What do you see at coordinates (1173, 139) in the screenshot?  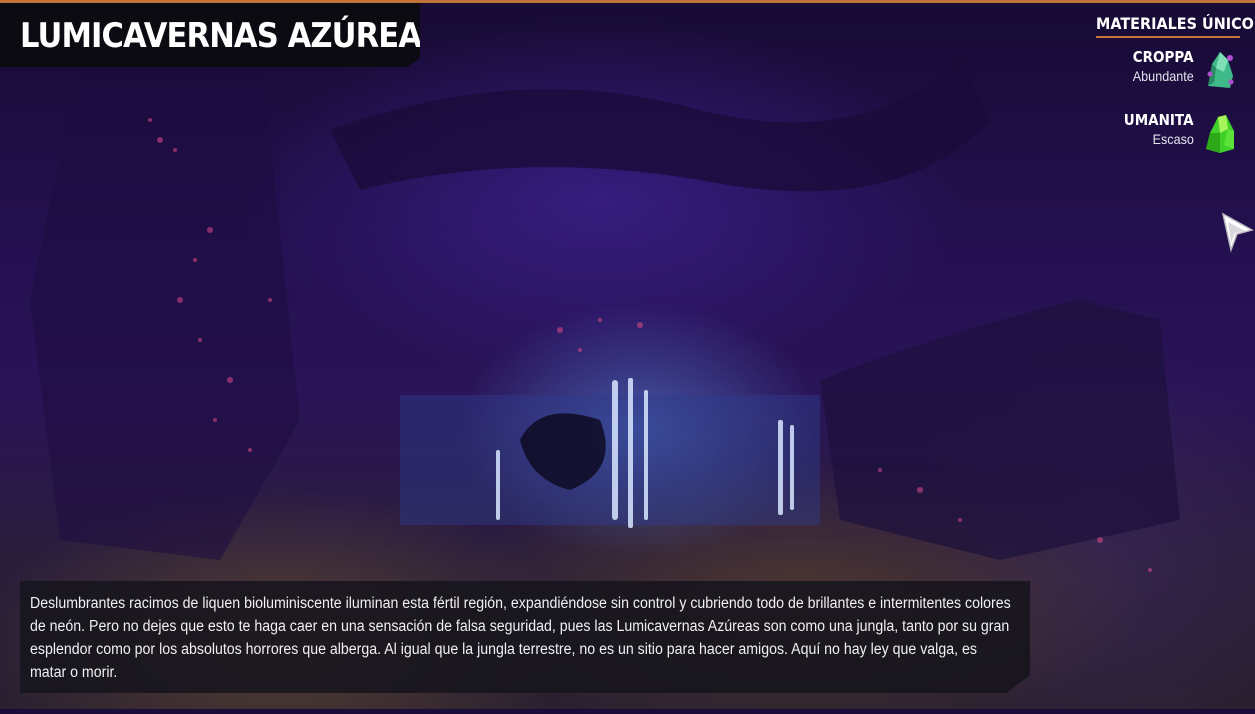 I see `material-rarity: Escaso` at bounding box center [1173, 139].